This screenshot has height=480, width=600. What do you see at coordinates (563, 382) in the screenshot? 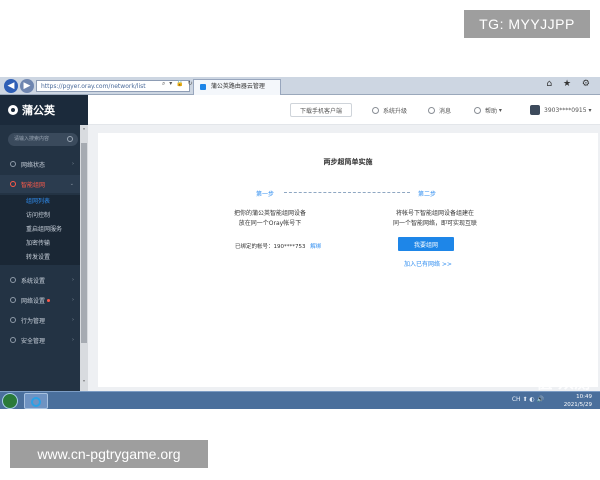
I see `photo-watermark: 值 众测` at bounding box center [563, 382].